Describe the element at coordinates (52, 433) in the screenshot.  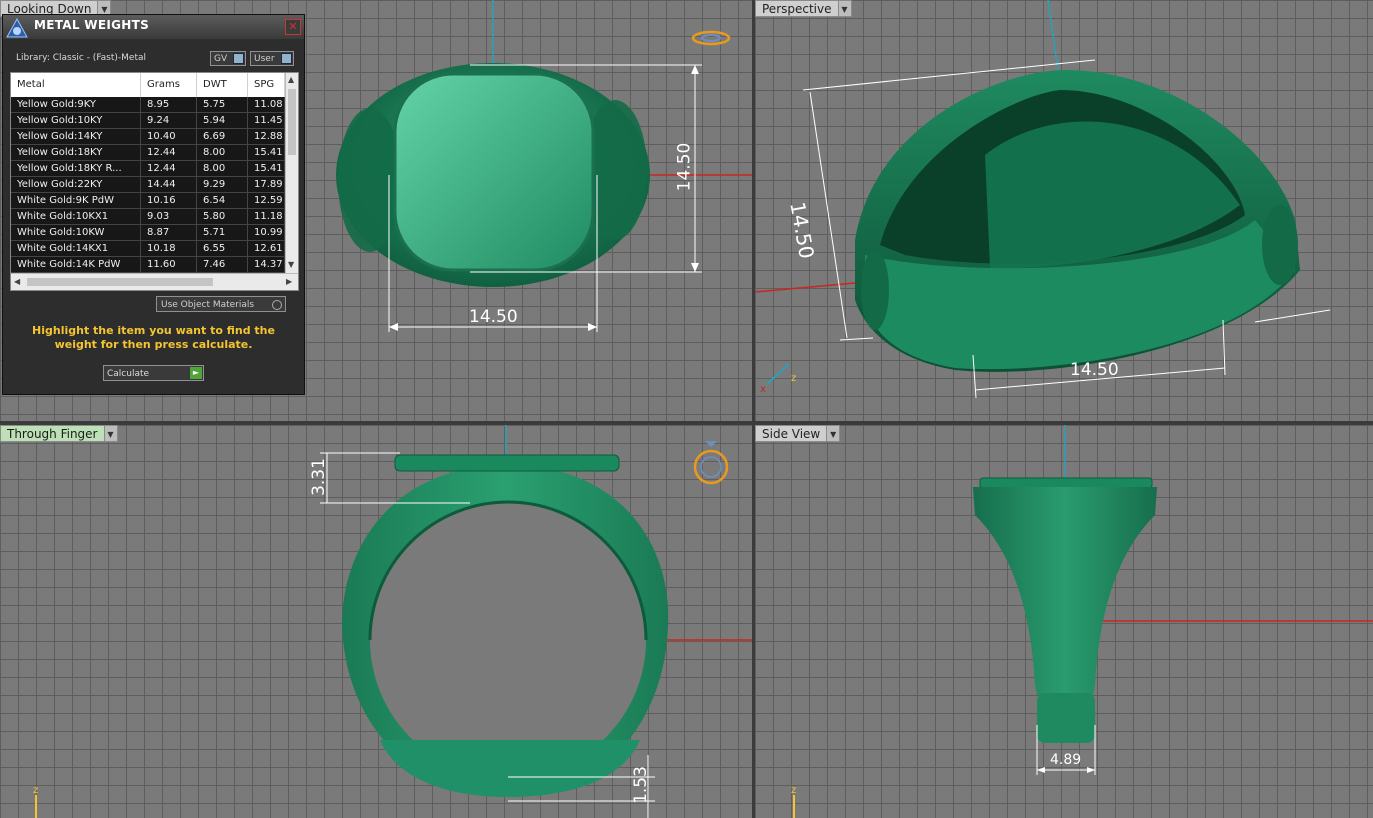
I see `viewport-name: Through Finger` at that location.